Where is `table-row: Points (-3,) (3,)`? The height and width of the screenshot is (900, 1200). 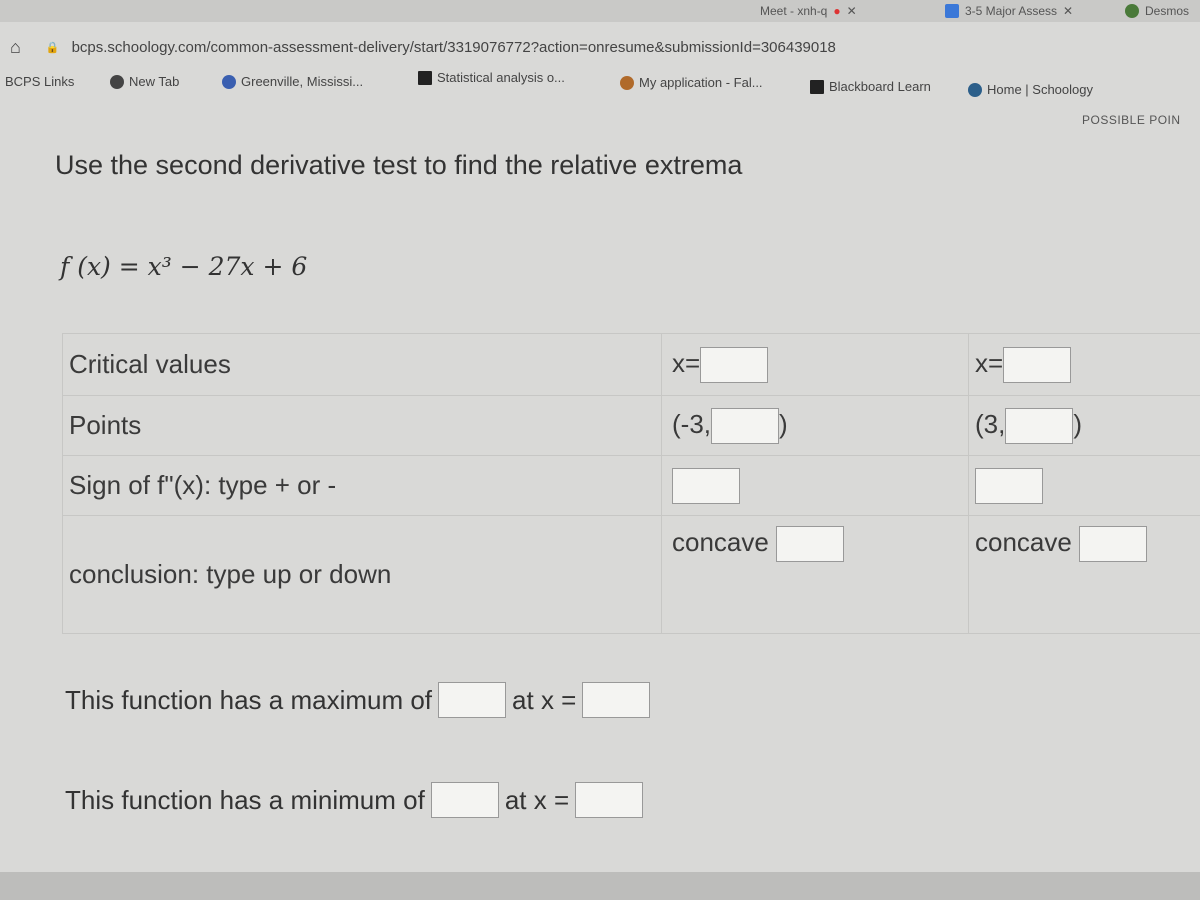 table-row: Points (-3,) (3,) is located at coordinates (631, 425).